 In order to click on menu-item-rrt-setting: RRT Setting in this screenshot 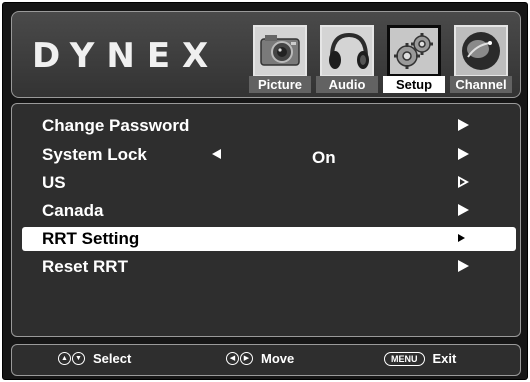, I will do `click(269, 239)`.